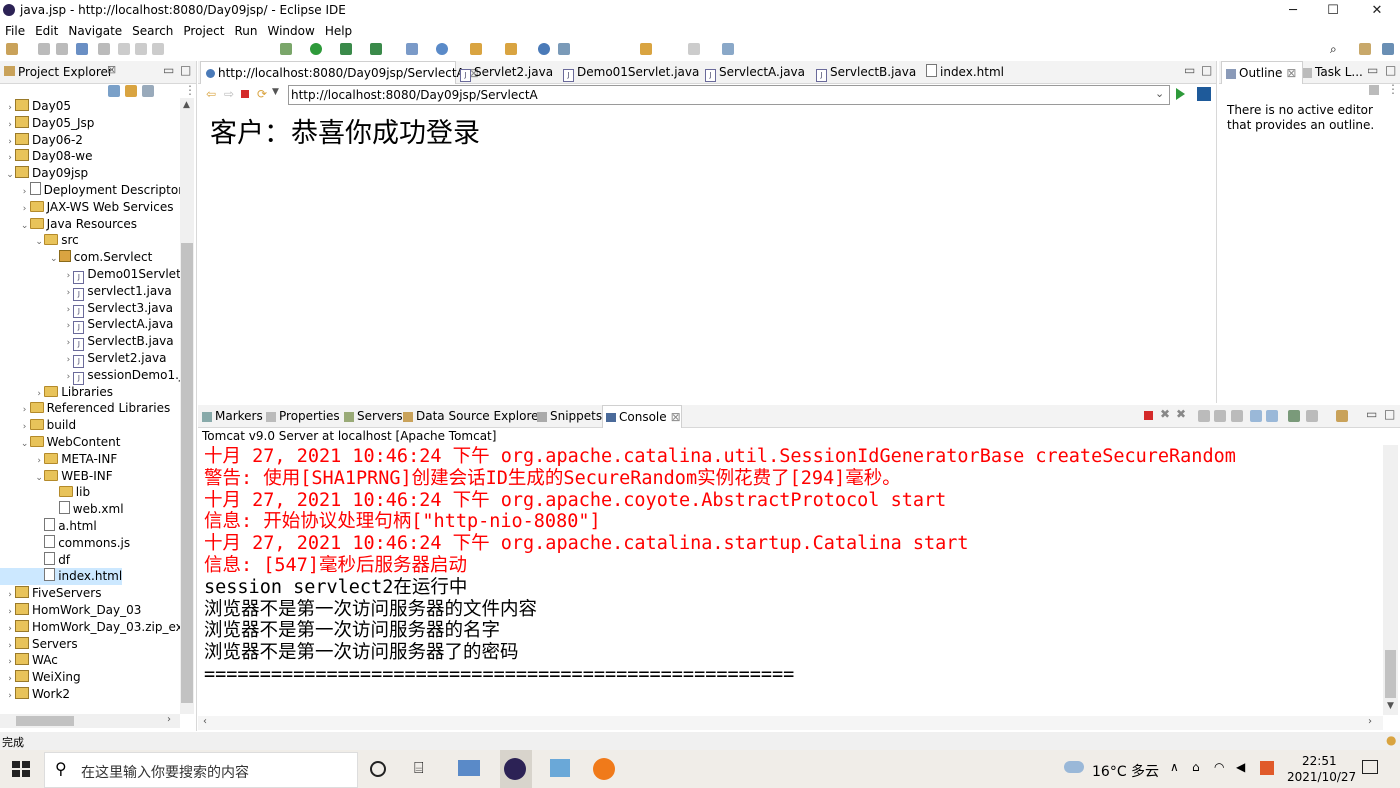 This screenshot has width=1400, height=788. I want to click on network-icon: ⌂, so click(1196, 767).